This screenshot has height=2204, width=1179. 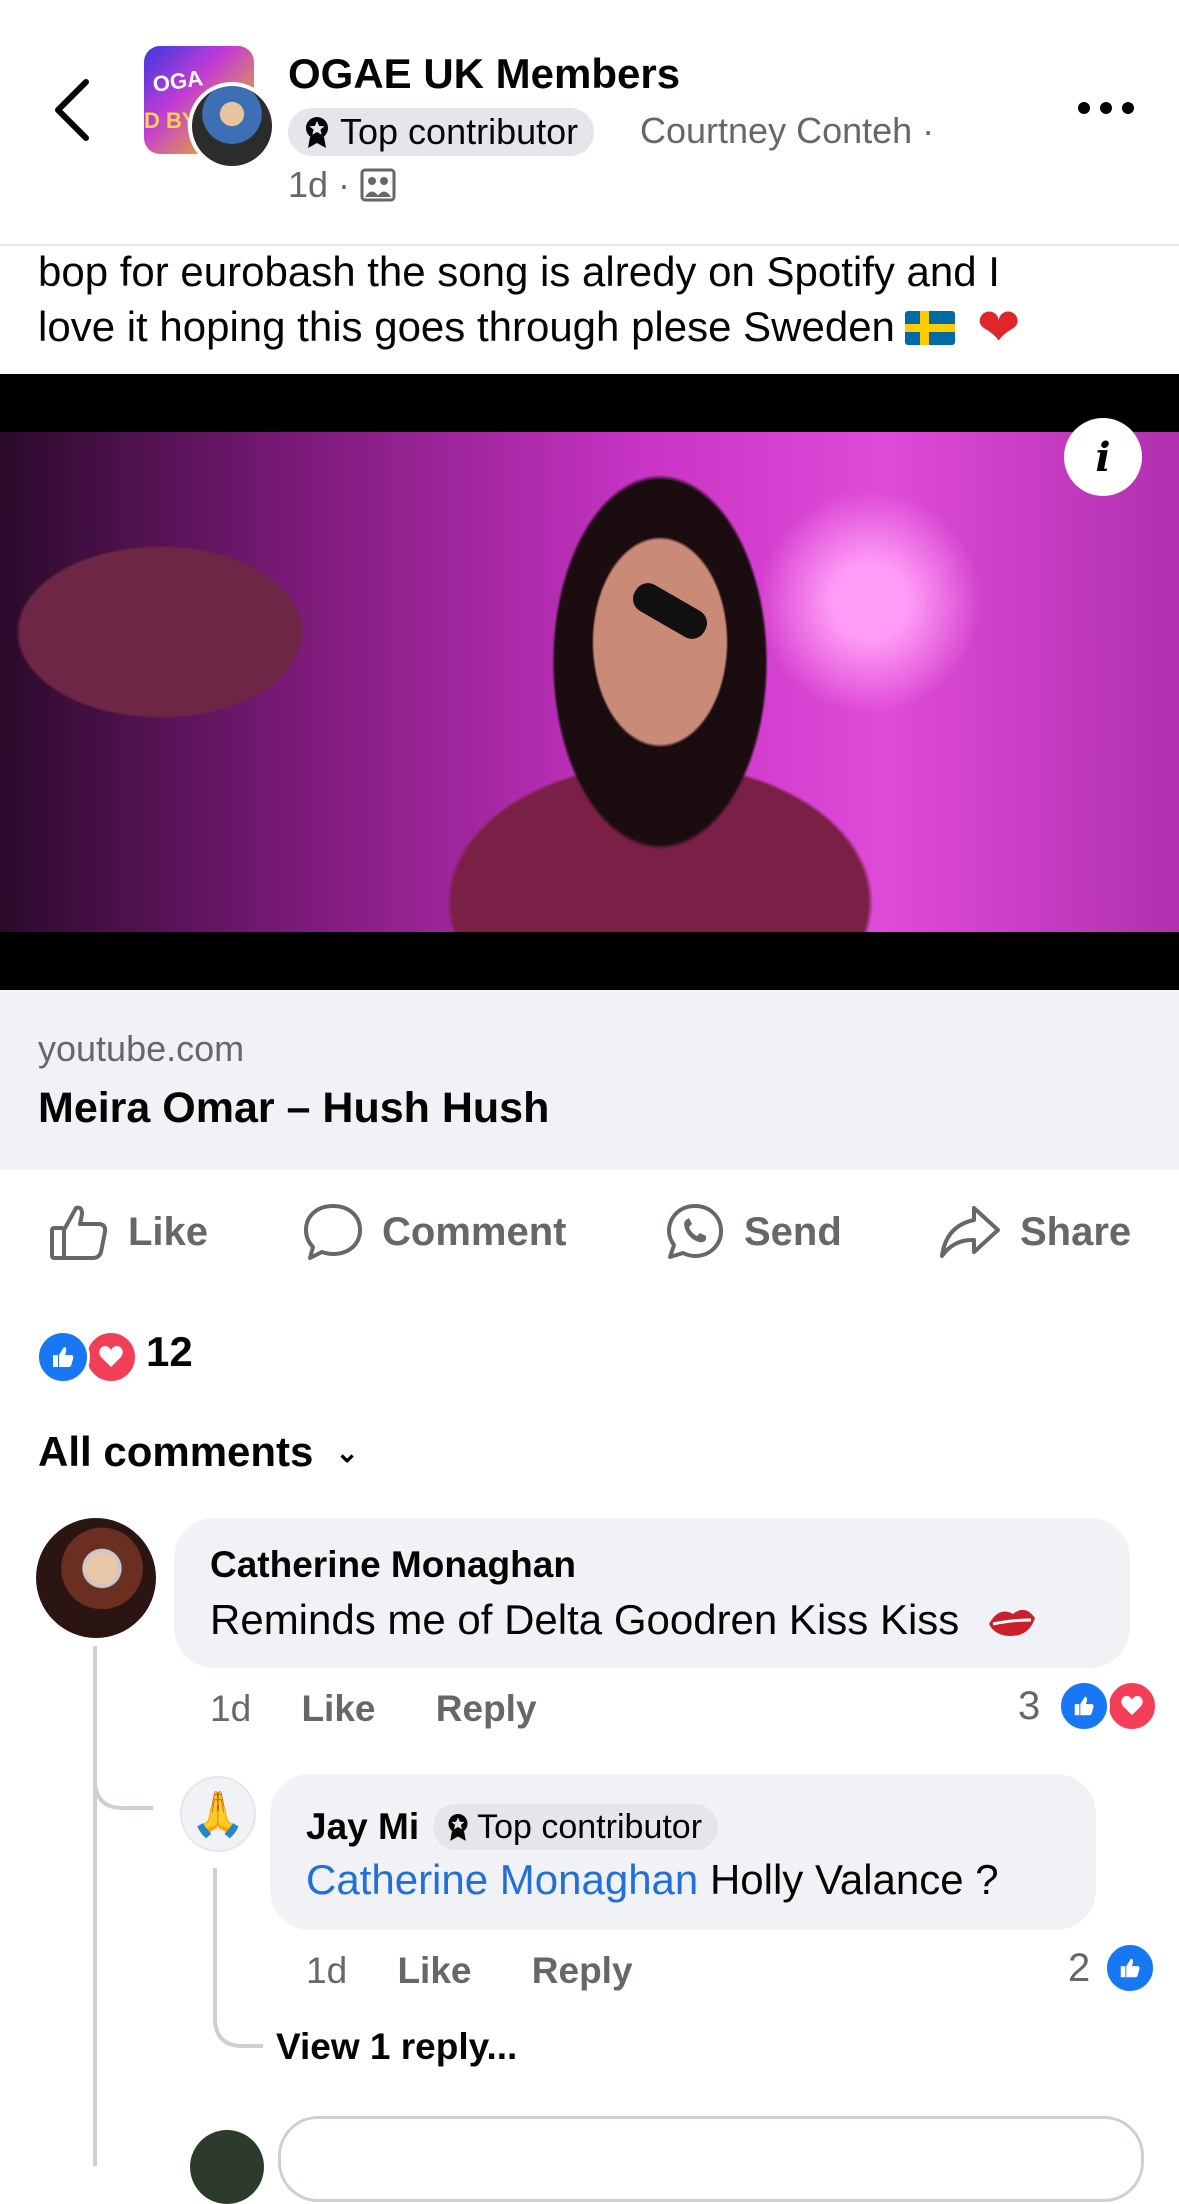 I want to click on share-button: Share, so click(x=1034, y=1232).